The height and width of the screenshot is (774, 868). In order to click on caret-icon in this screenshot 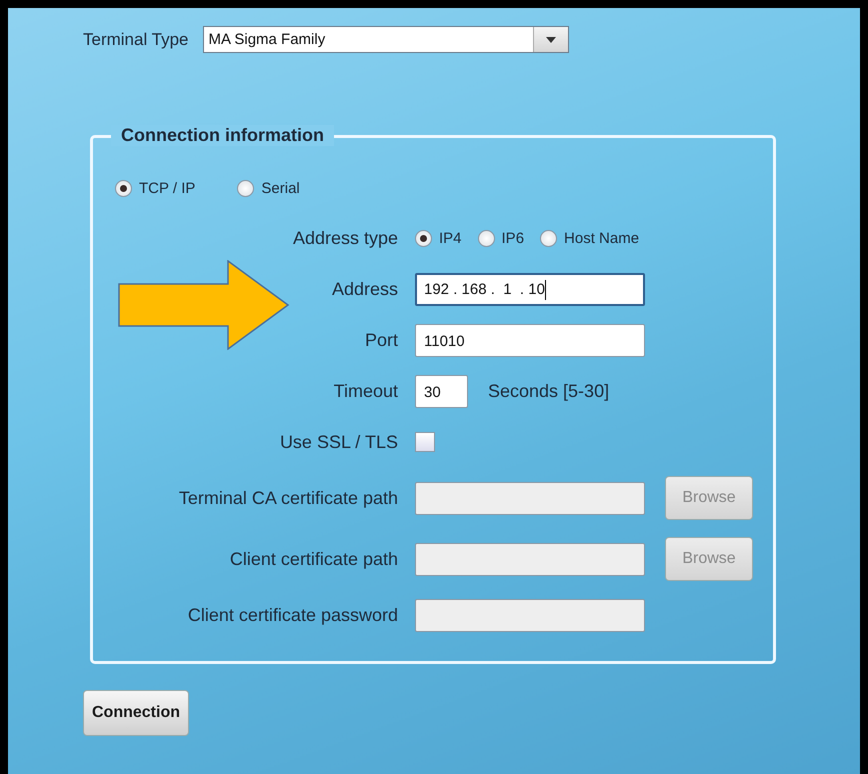, I will do `click(551, 39)`.